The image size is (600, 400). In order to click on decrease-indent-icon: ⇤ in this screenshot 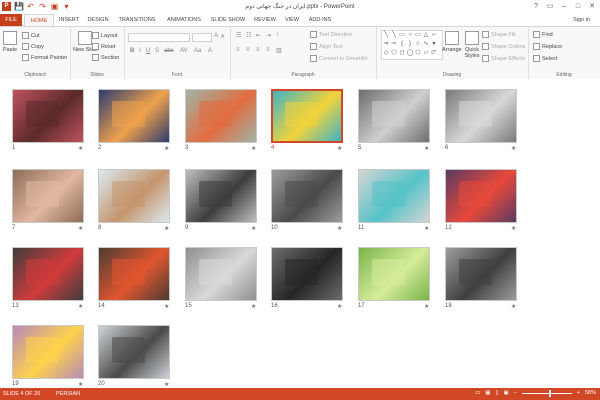, I will do `click(258, 35)`.